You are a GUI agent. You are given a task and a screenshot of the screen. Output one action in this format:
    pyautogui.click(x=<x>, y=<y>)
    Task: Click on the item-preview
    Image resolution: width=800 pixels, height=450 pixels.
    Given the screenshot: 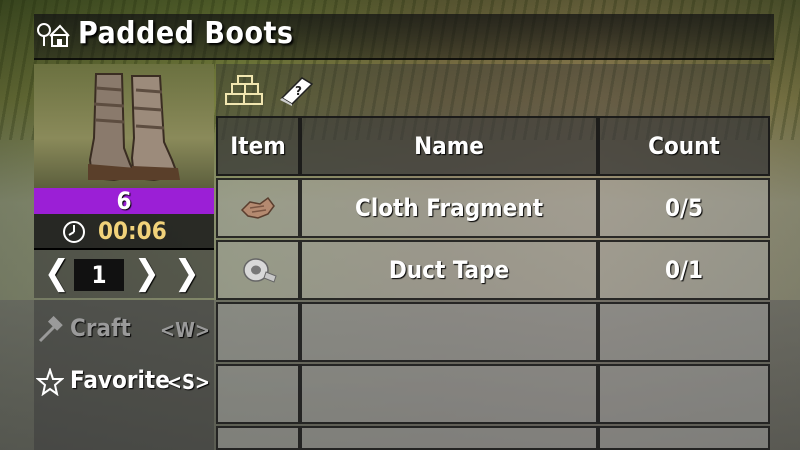 What is the action you would take?
    pyautogui.click(x=124, y=126)
    